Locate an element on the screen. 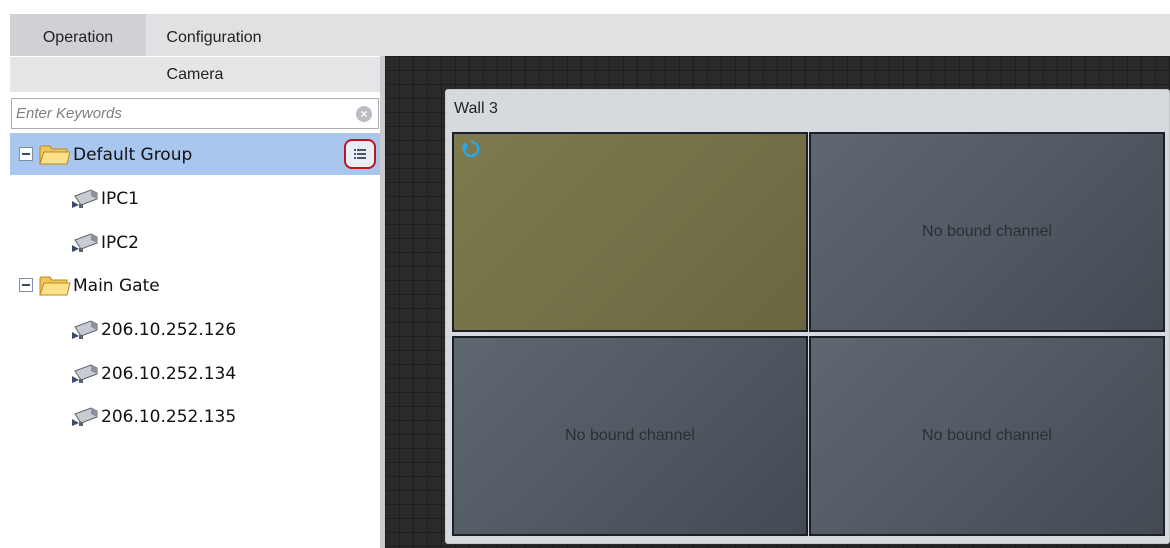  tree-label: 206.10.252.134 is located at coordinates (169, 374).